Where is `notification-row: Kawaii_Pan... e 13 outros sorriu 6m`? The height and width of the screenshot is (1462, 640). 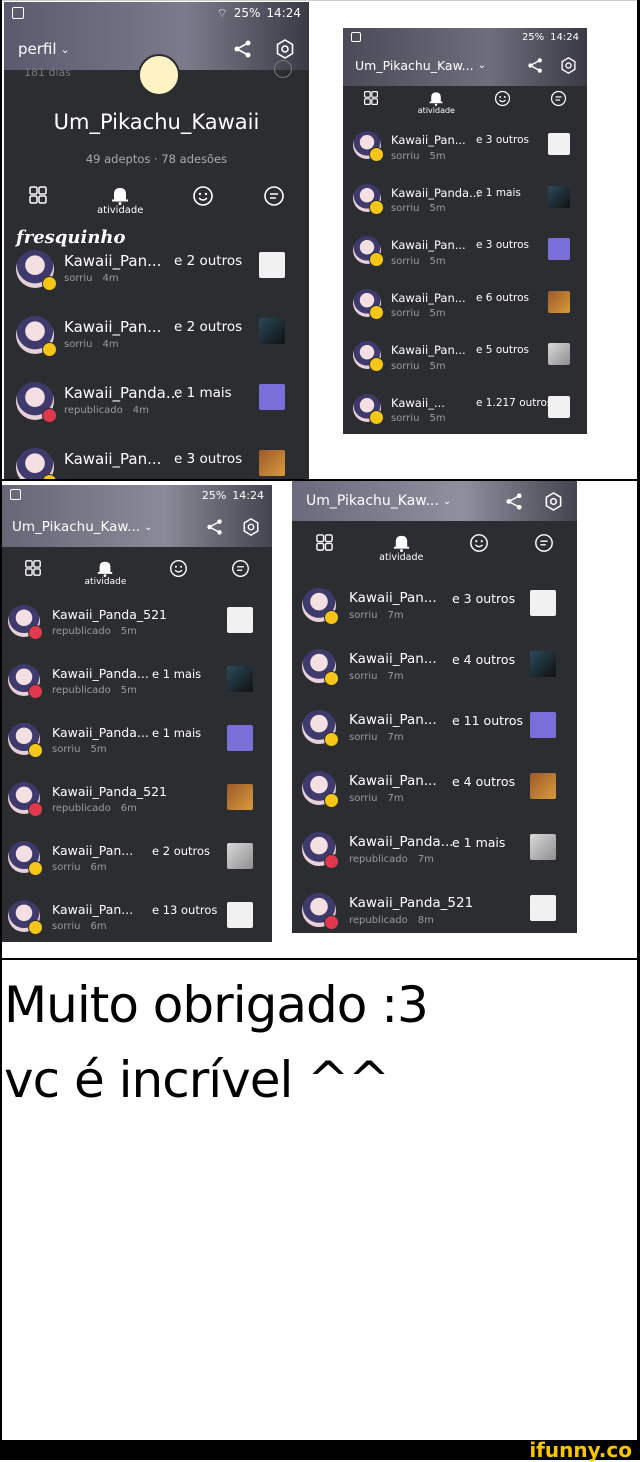 notification-row: Kawaii_Pan... e 13 outros sorriu 6m is located at coordinates (137, 921).